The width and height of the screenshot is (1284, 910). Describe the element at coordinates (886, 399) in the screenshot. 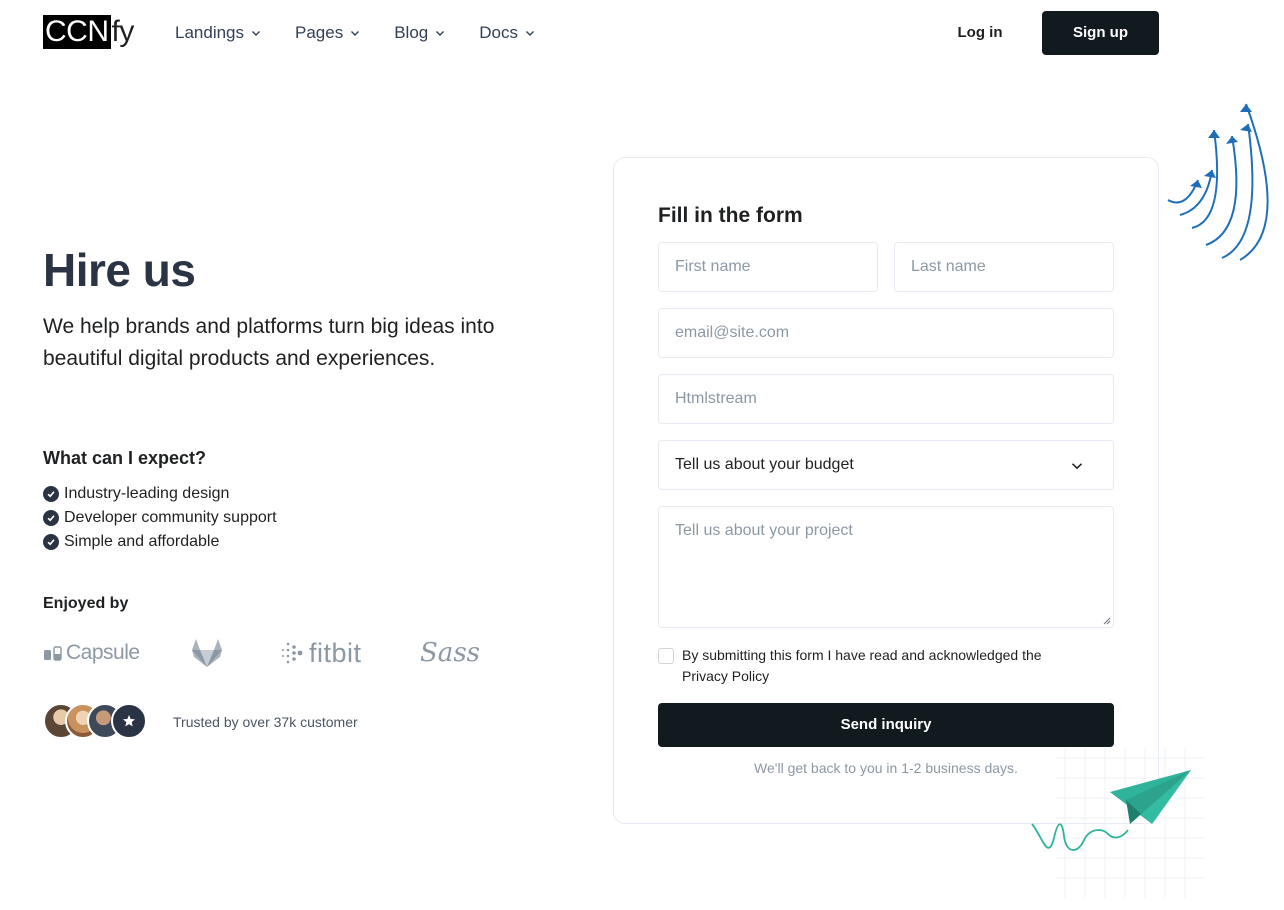

I see `company-field: Htmlstream` at that location.